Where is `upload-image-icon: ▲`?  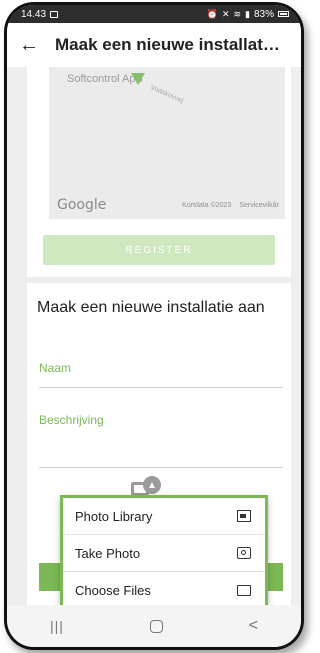 upload-image-icon: ▲ is located at coordinates (146, 486).